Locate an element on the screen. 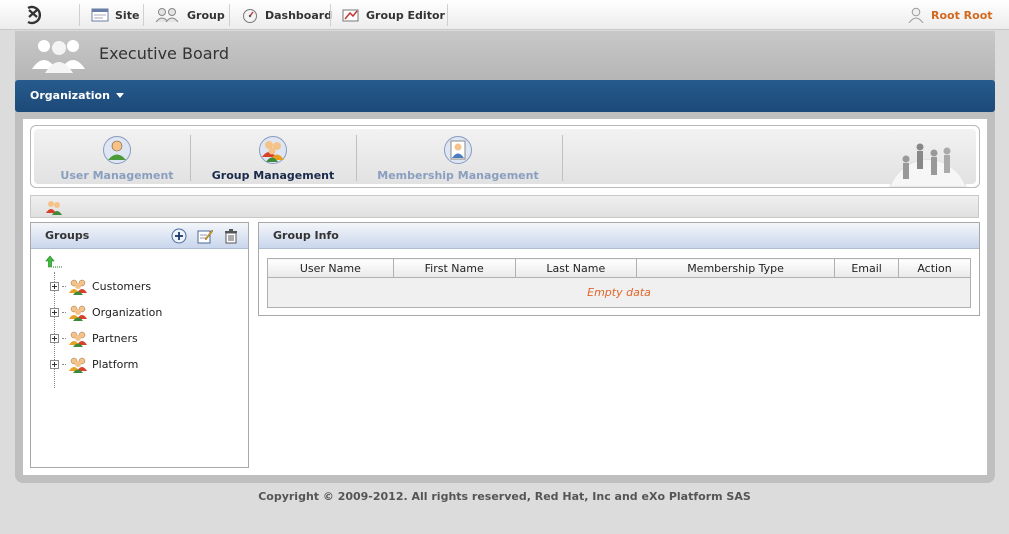 The height and width of the screenshot is (534, 1009). organization-menu: Organization is located at coordinates (77, 95).